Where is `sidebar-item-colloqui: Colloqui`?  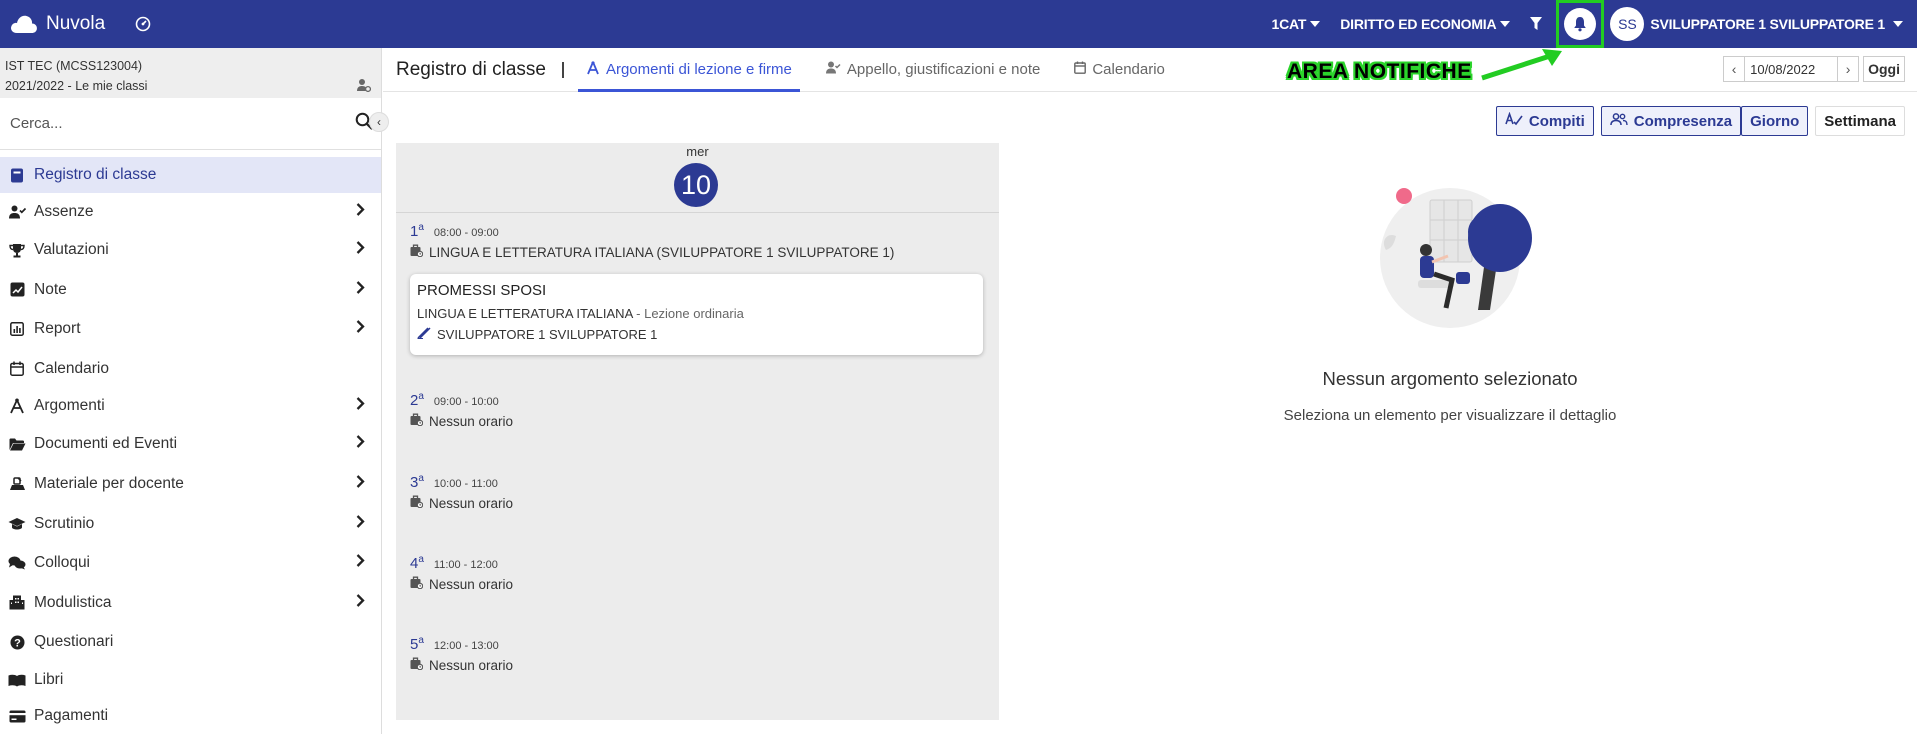 sidebar-item-colloqui: Colloqui is located at coordinates (190, 563).